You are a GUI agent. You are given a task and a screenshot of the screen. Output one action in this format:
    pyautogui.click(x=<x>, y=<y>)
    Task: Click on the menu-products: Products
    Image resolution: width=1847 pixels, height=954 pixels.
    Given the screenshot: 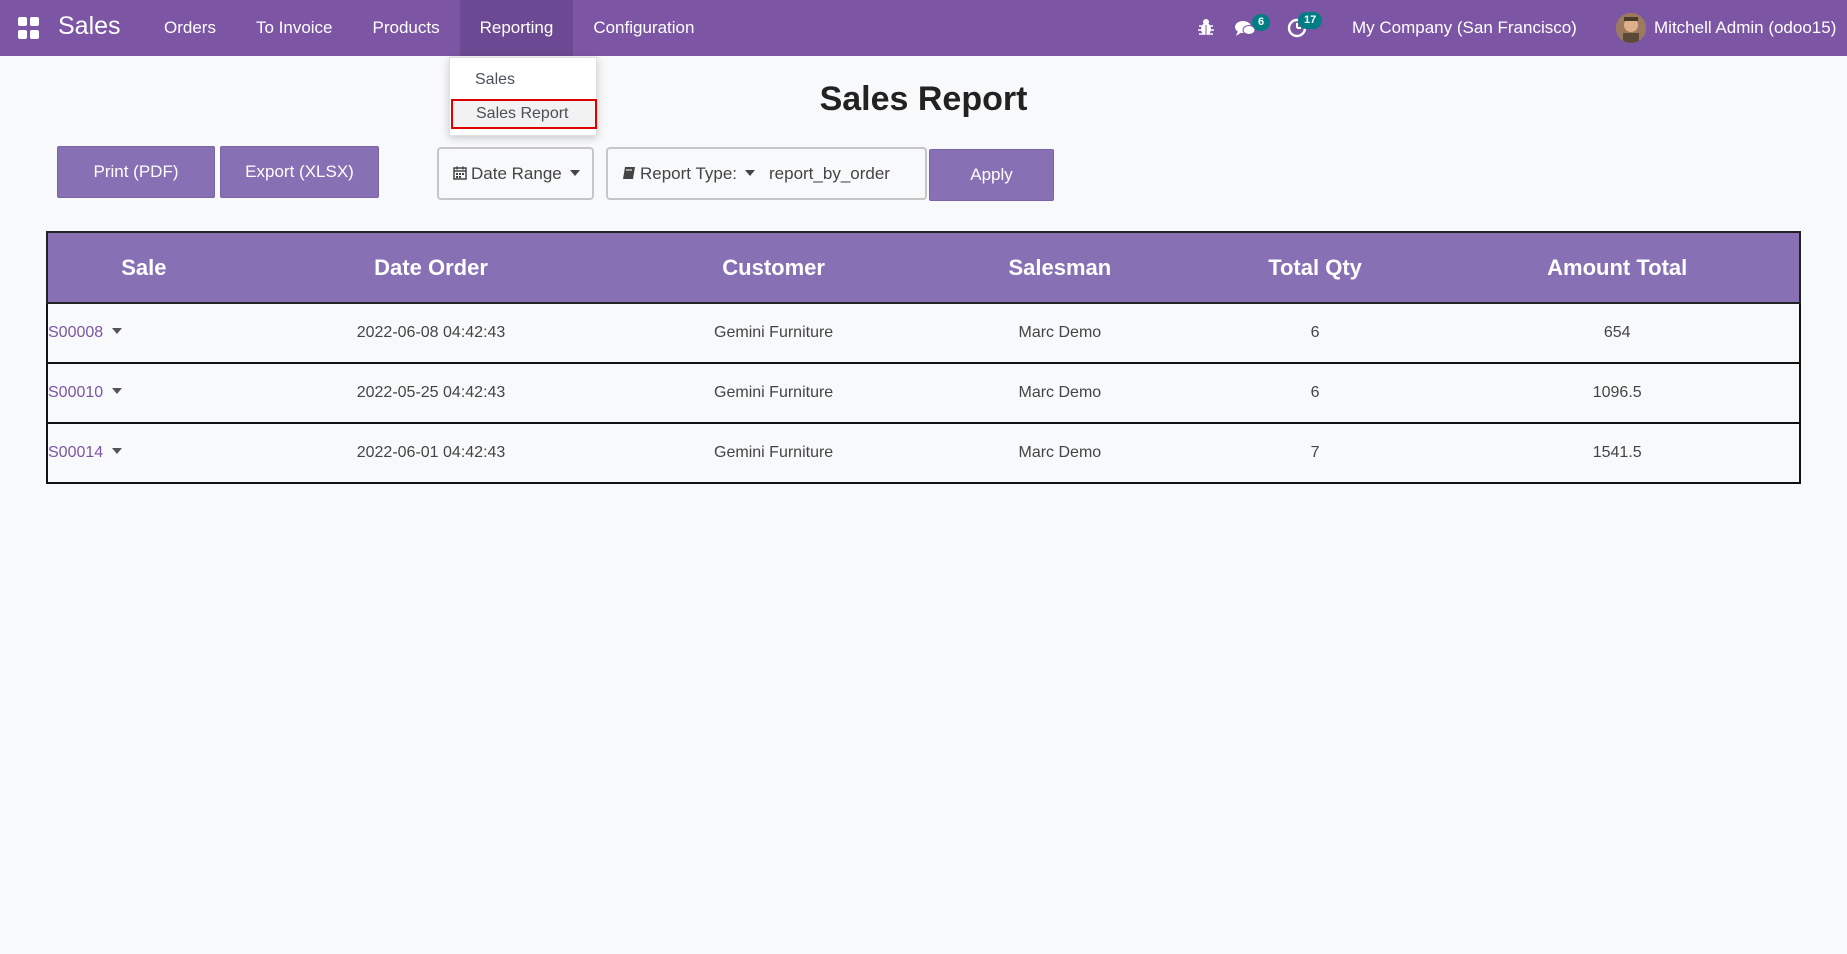 What is the action you would take?
    pyautogui.click(x=406, y=28)
    